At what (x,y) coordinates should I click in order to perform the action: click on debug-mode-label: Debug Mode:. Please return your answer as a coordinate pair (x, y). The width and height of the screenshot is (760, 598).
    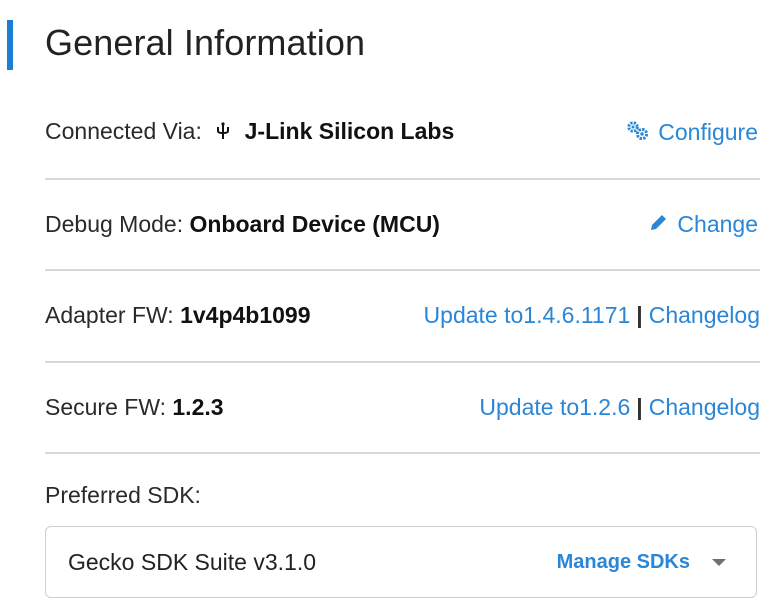
    Looking at the image, I should click on (114, 223).